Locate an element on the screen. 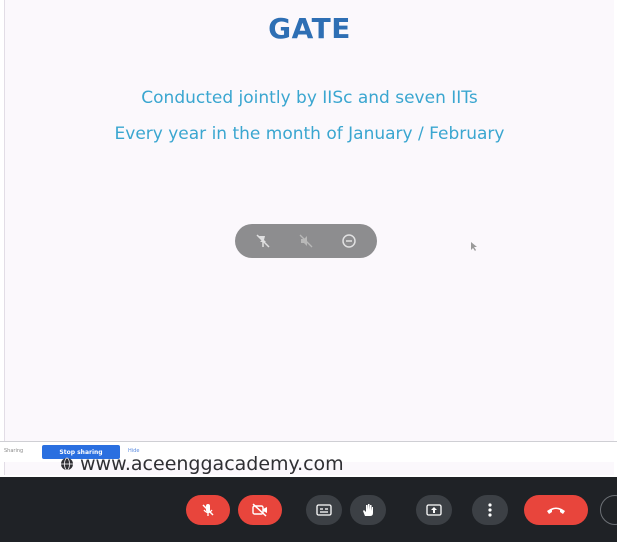  mic-toggle-button is located at coordinates (208, 510).